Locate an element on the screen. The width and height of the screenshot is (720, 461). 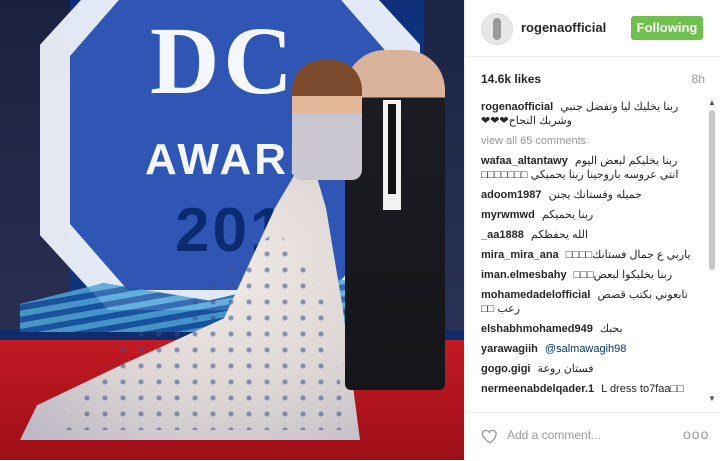
following-button: Following is located at coordinates (667, 28).